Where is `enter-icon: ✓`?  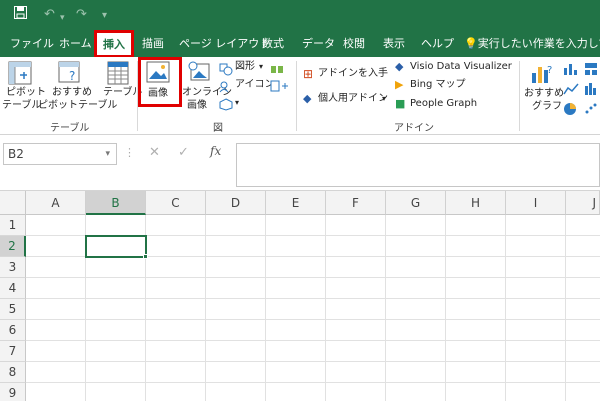
enter-icon: ✓ is located at coordinates (183, 152).